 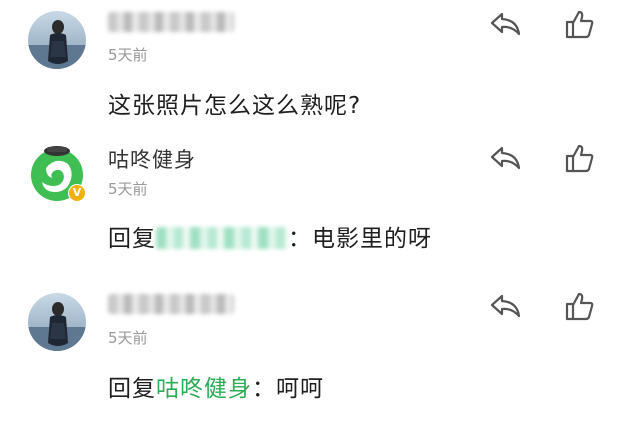 I want to click on comment-text: 回复 ：电影里的呀, so click(x=270, y=236).